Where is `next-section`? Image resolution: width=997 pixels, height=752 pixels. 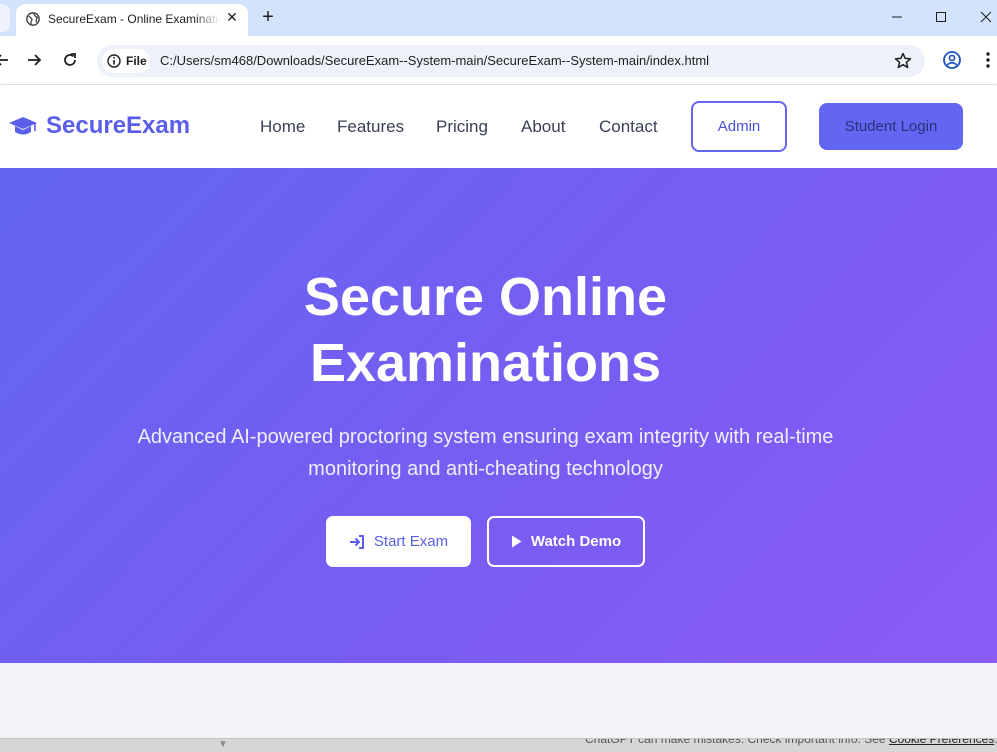
next-section is located at coordinates (498, 700).